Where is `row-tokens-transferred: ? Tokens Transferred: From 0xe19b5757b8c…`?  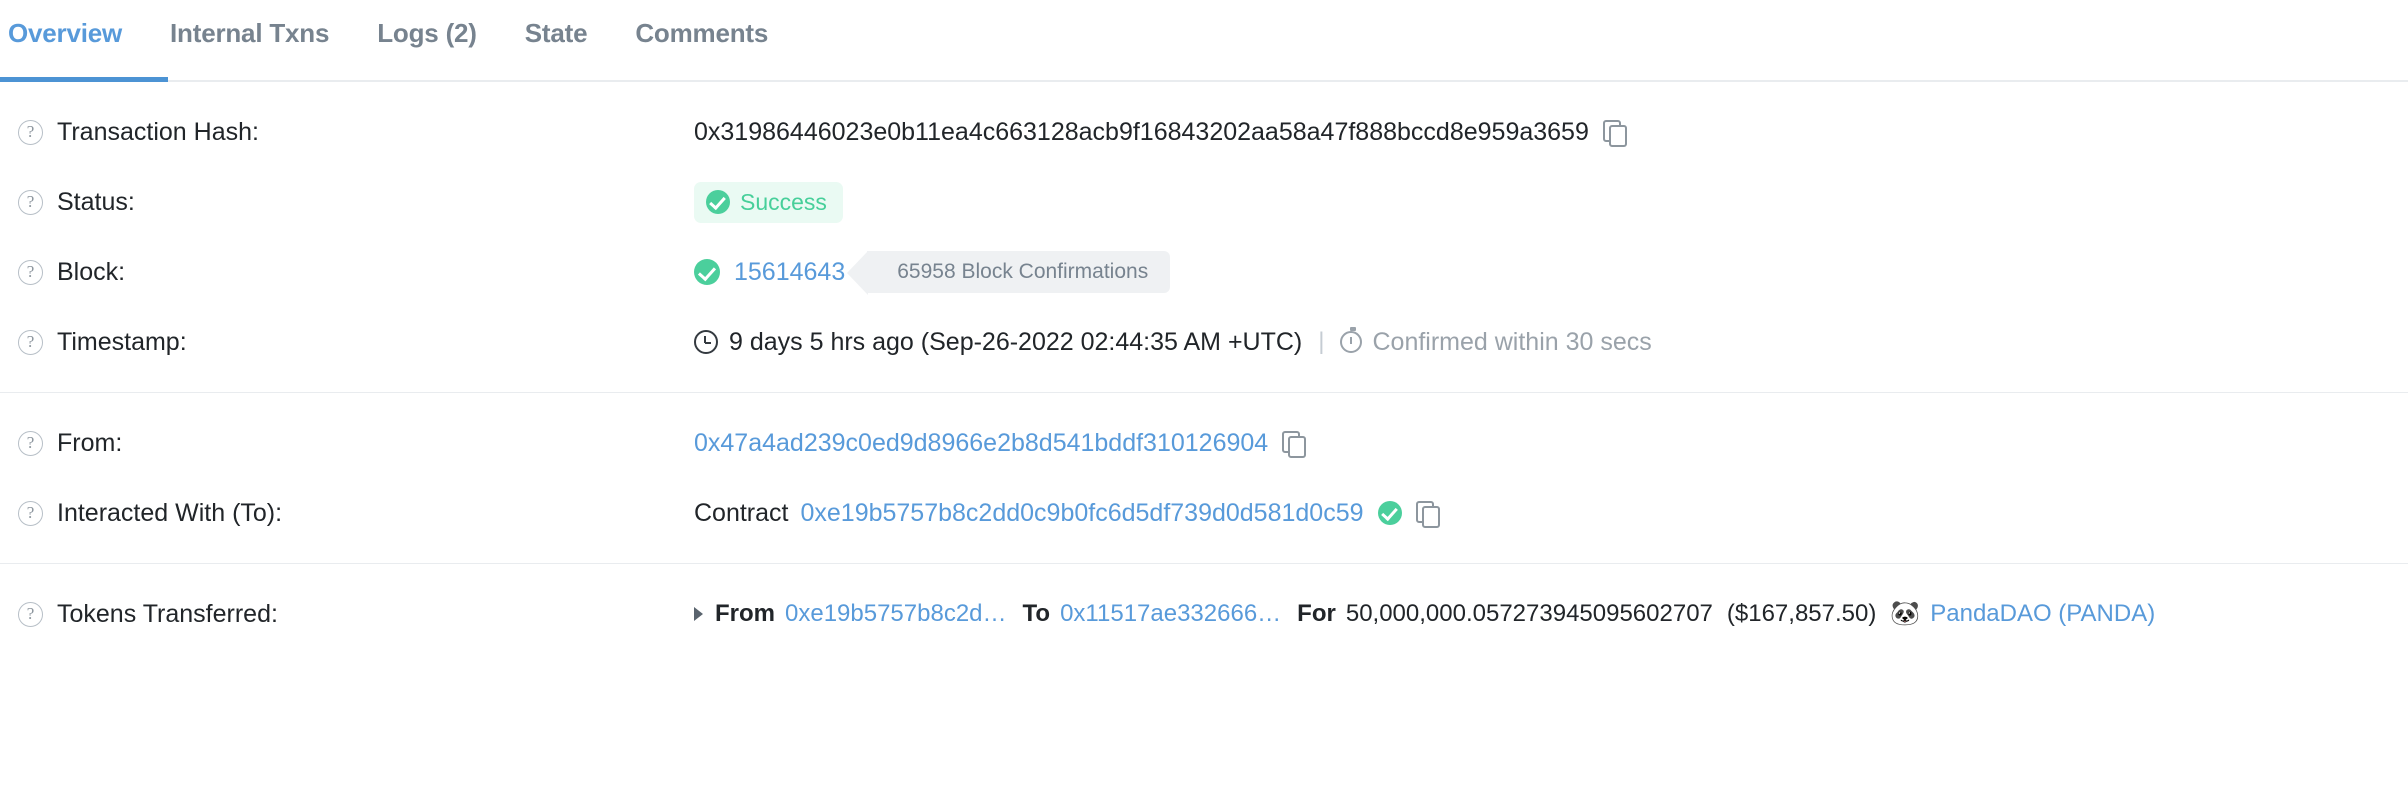 row-tokens-transferred: ? Tokens Transferred: From 0xe19b5757b8c… is located at coordinates (1204, 614).